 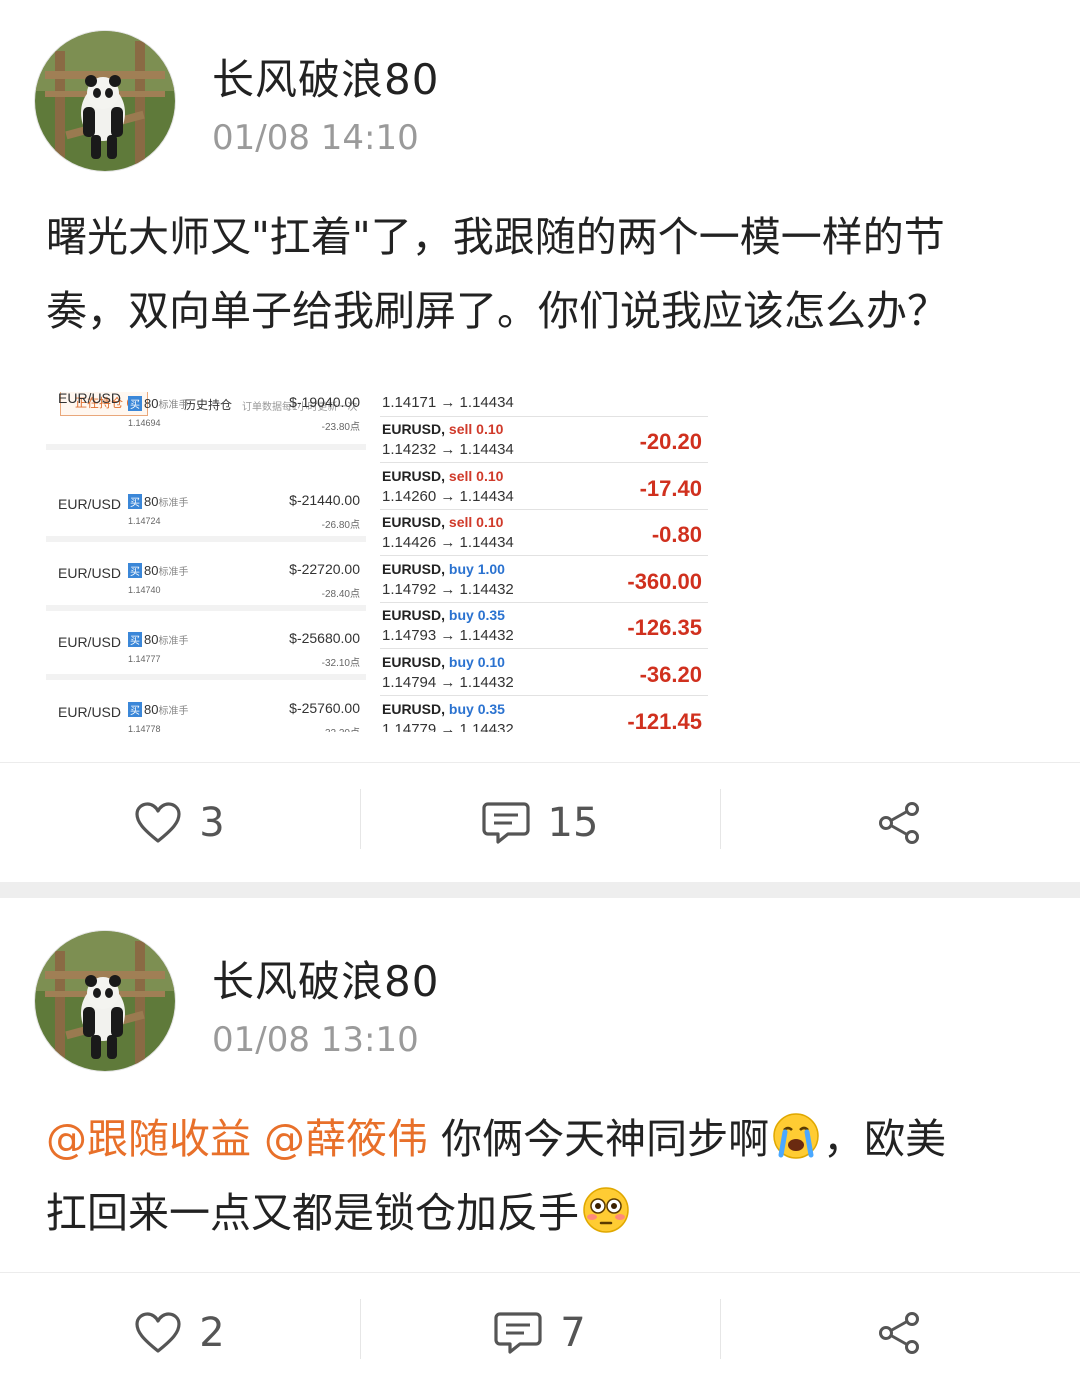 What do you see at coordinates (448, 726) in the screenshot?
I see `trade-range: 1.14779 → 1.14432` at bounding box center [448, 726].